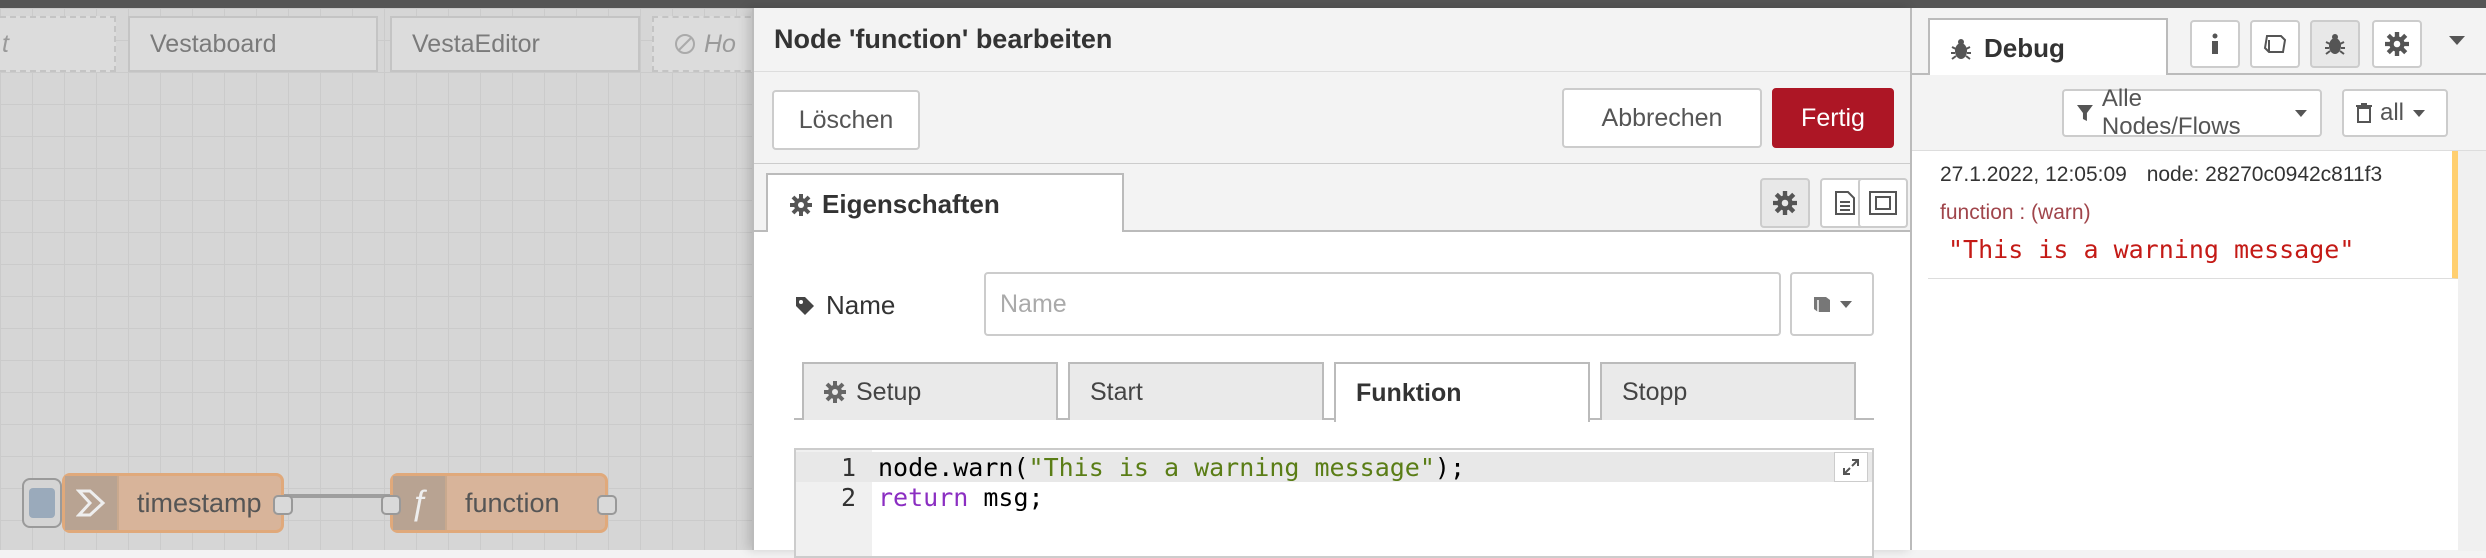 The width and height of the screenshot is (2486, 558). I want to click on code-token: node.warn(, so click(953, 467).